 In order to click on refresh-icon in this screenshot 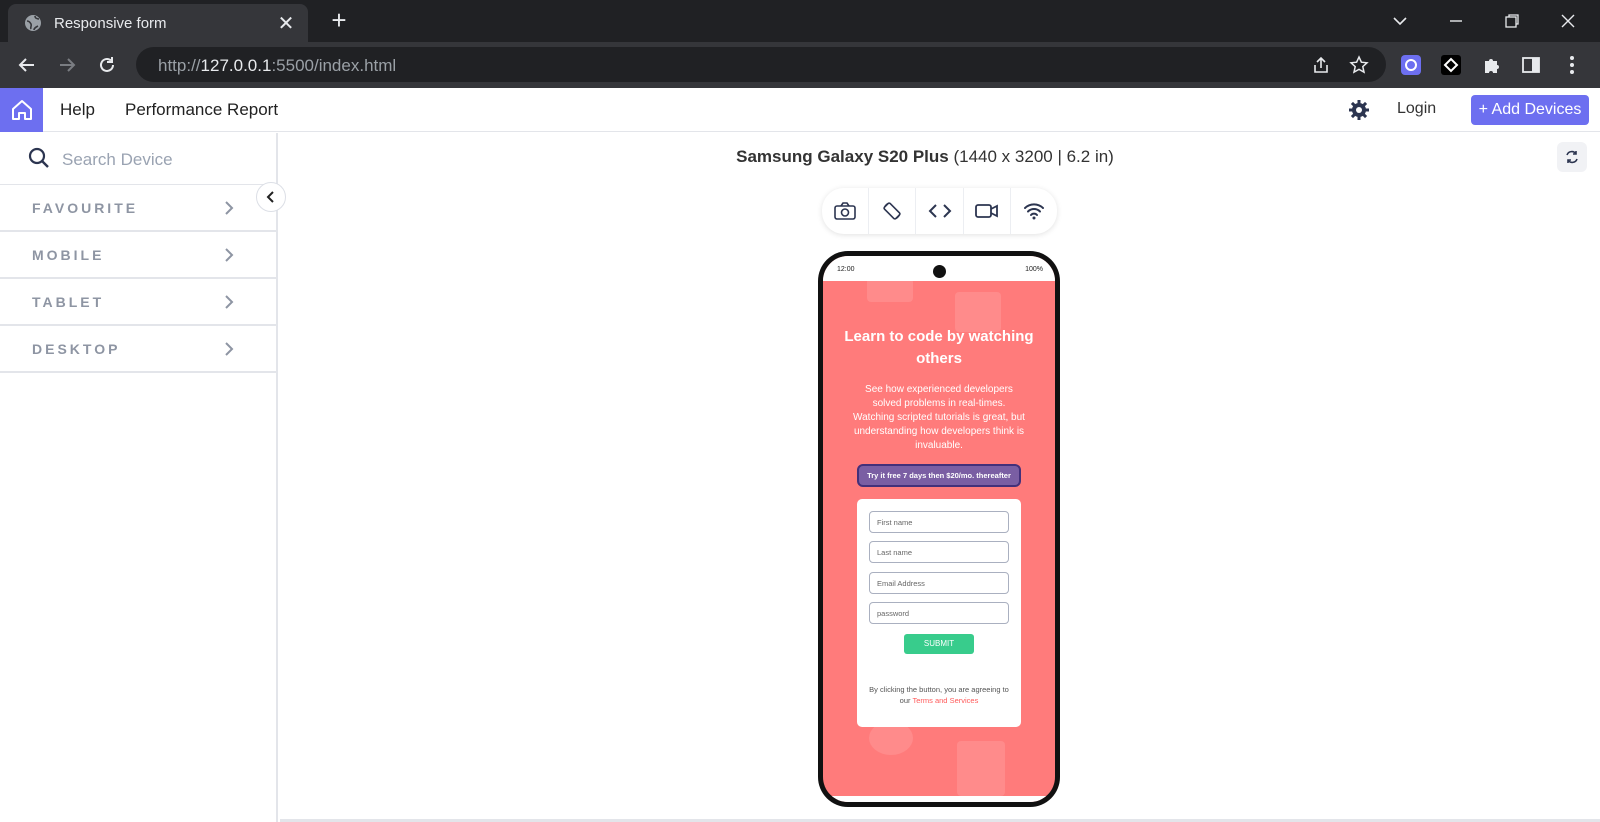, I will do `click(1572, 157)`.